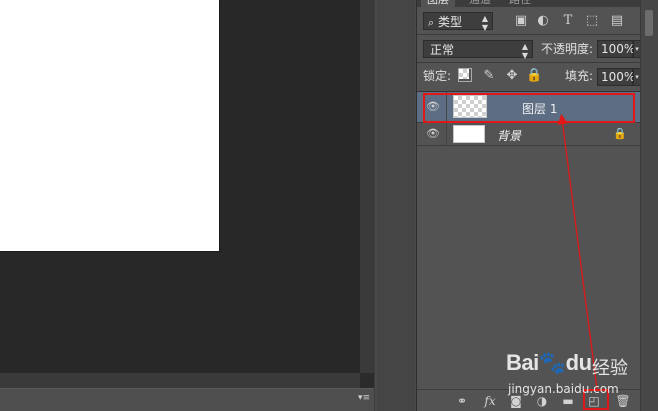 The image size is (658, 411). Describe the element at coordinates (529, 400) in the screenshot. I see `layers-bottom-toolbar: ⚭ fx ◙ ◑ ▬ ◰ 🗑` at that location.